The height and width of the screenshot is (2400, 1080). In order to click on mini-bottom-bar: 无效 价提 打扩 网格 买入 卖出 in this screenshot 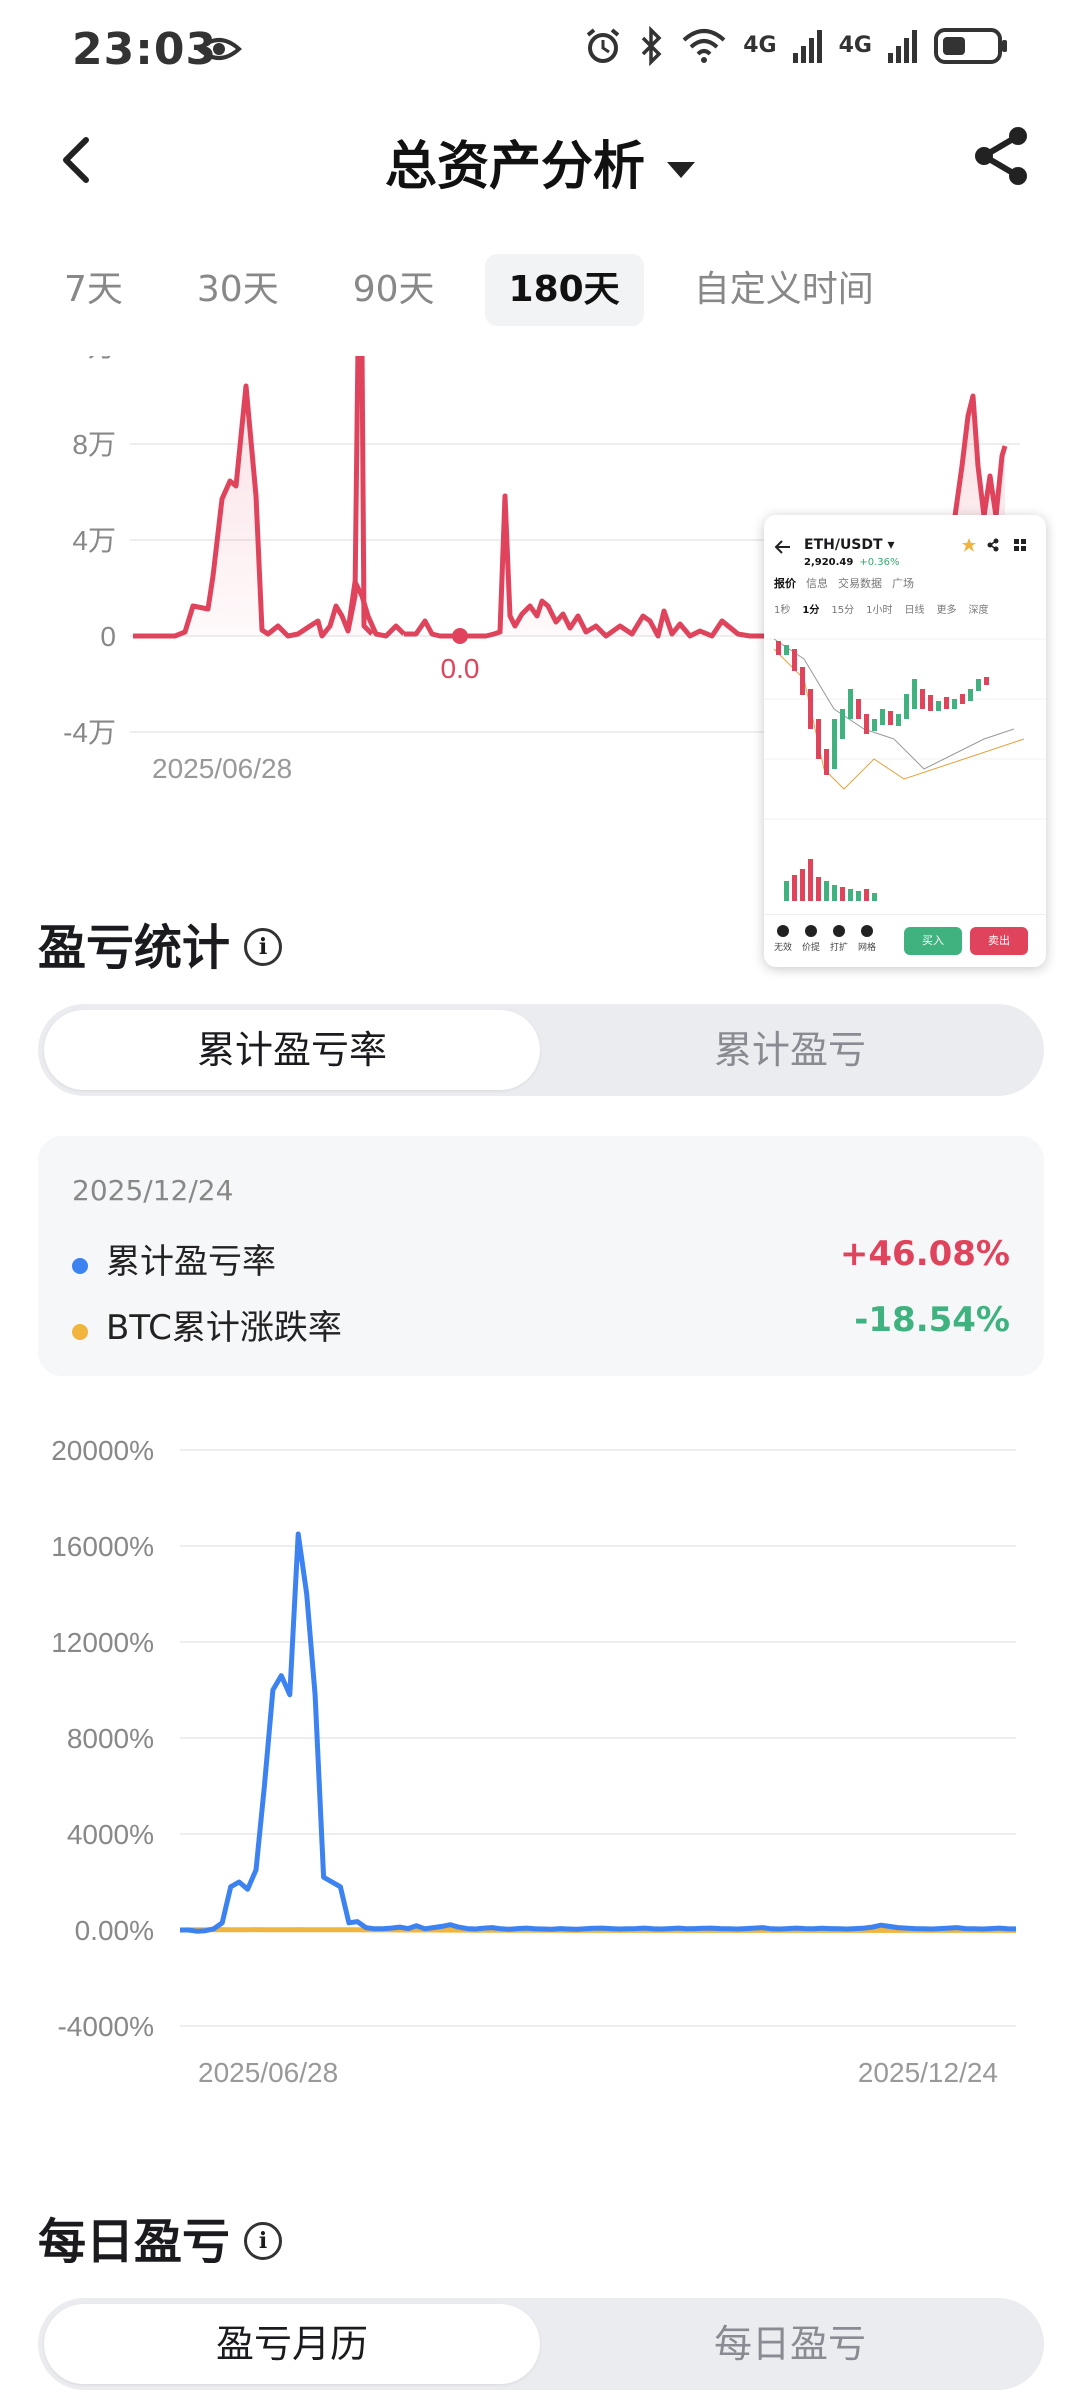, I will do `click(905, 940)`.